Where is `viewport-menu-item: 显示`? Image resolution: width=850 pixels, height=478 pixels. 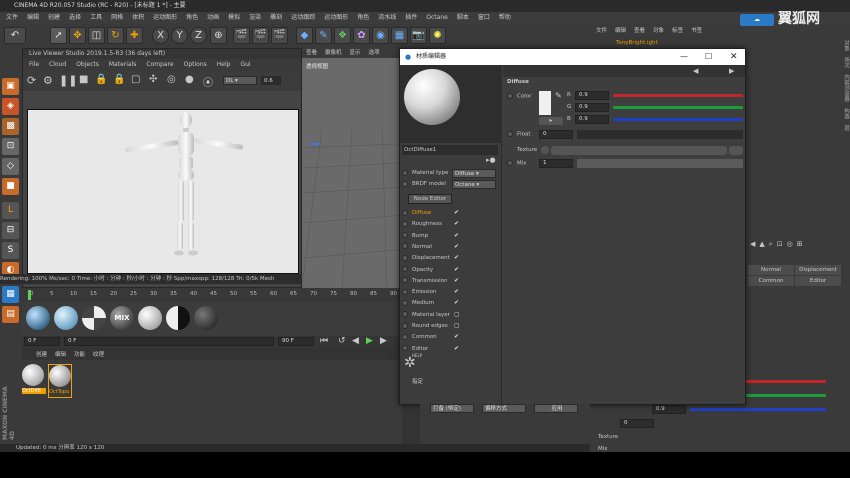
viewport-menu-item: 显示 is located at coordinates (355, 53).